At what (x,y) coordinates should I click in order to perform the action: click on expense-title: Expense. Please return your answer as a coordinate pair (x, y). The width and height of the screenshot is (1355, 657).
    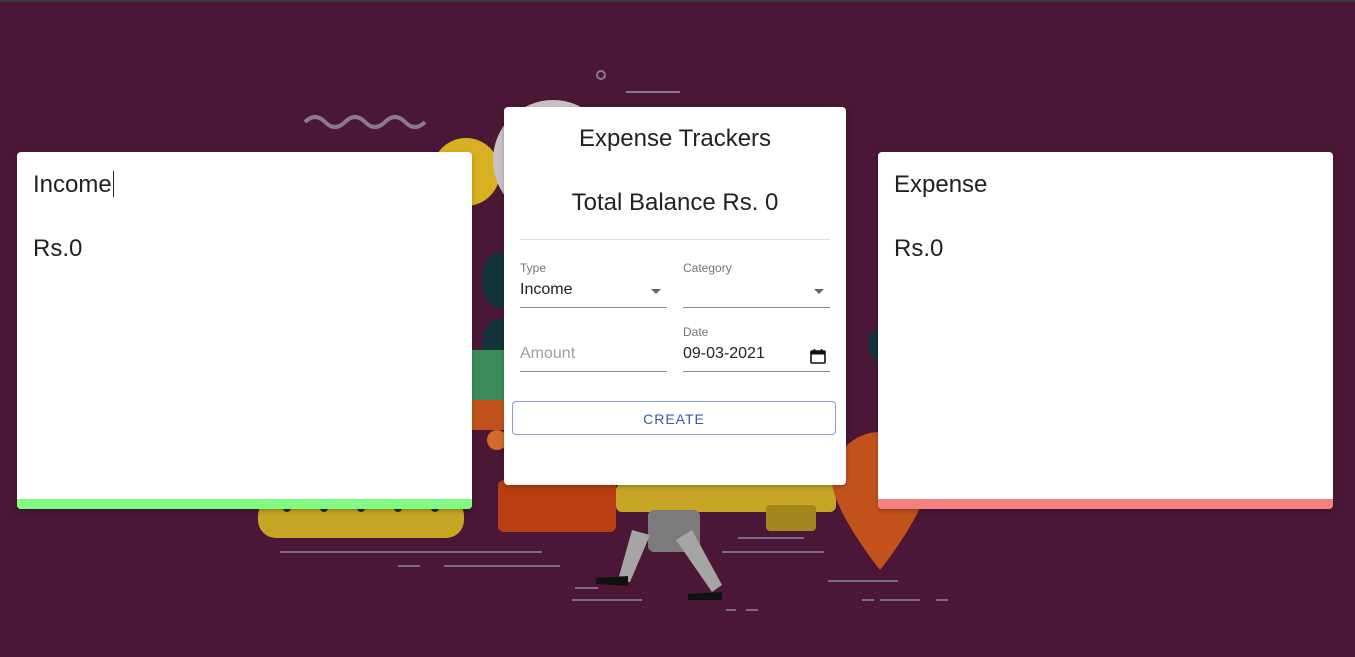
    Looking at the image, I should click on (941, 184).